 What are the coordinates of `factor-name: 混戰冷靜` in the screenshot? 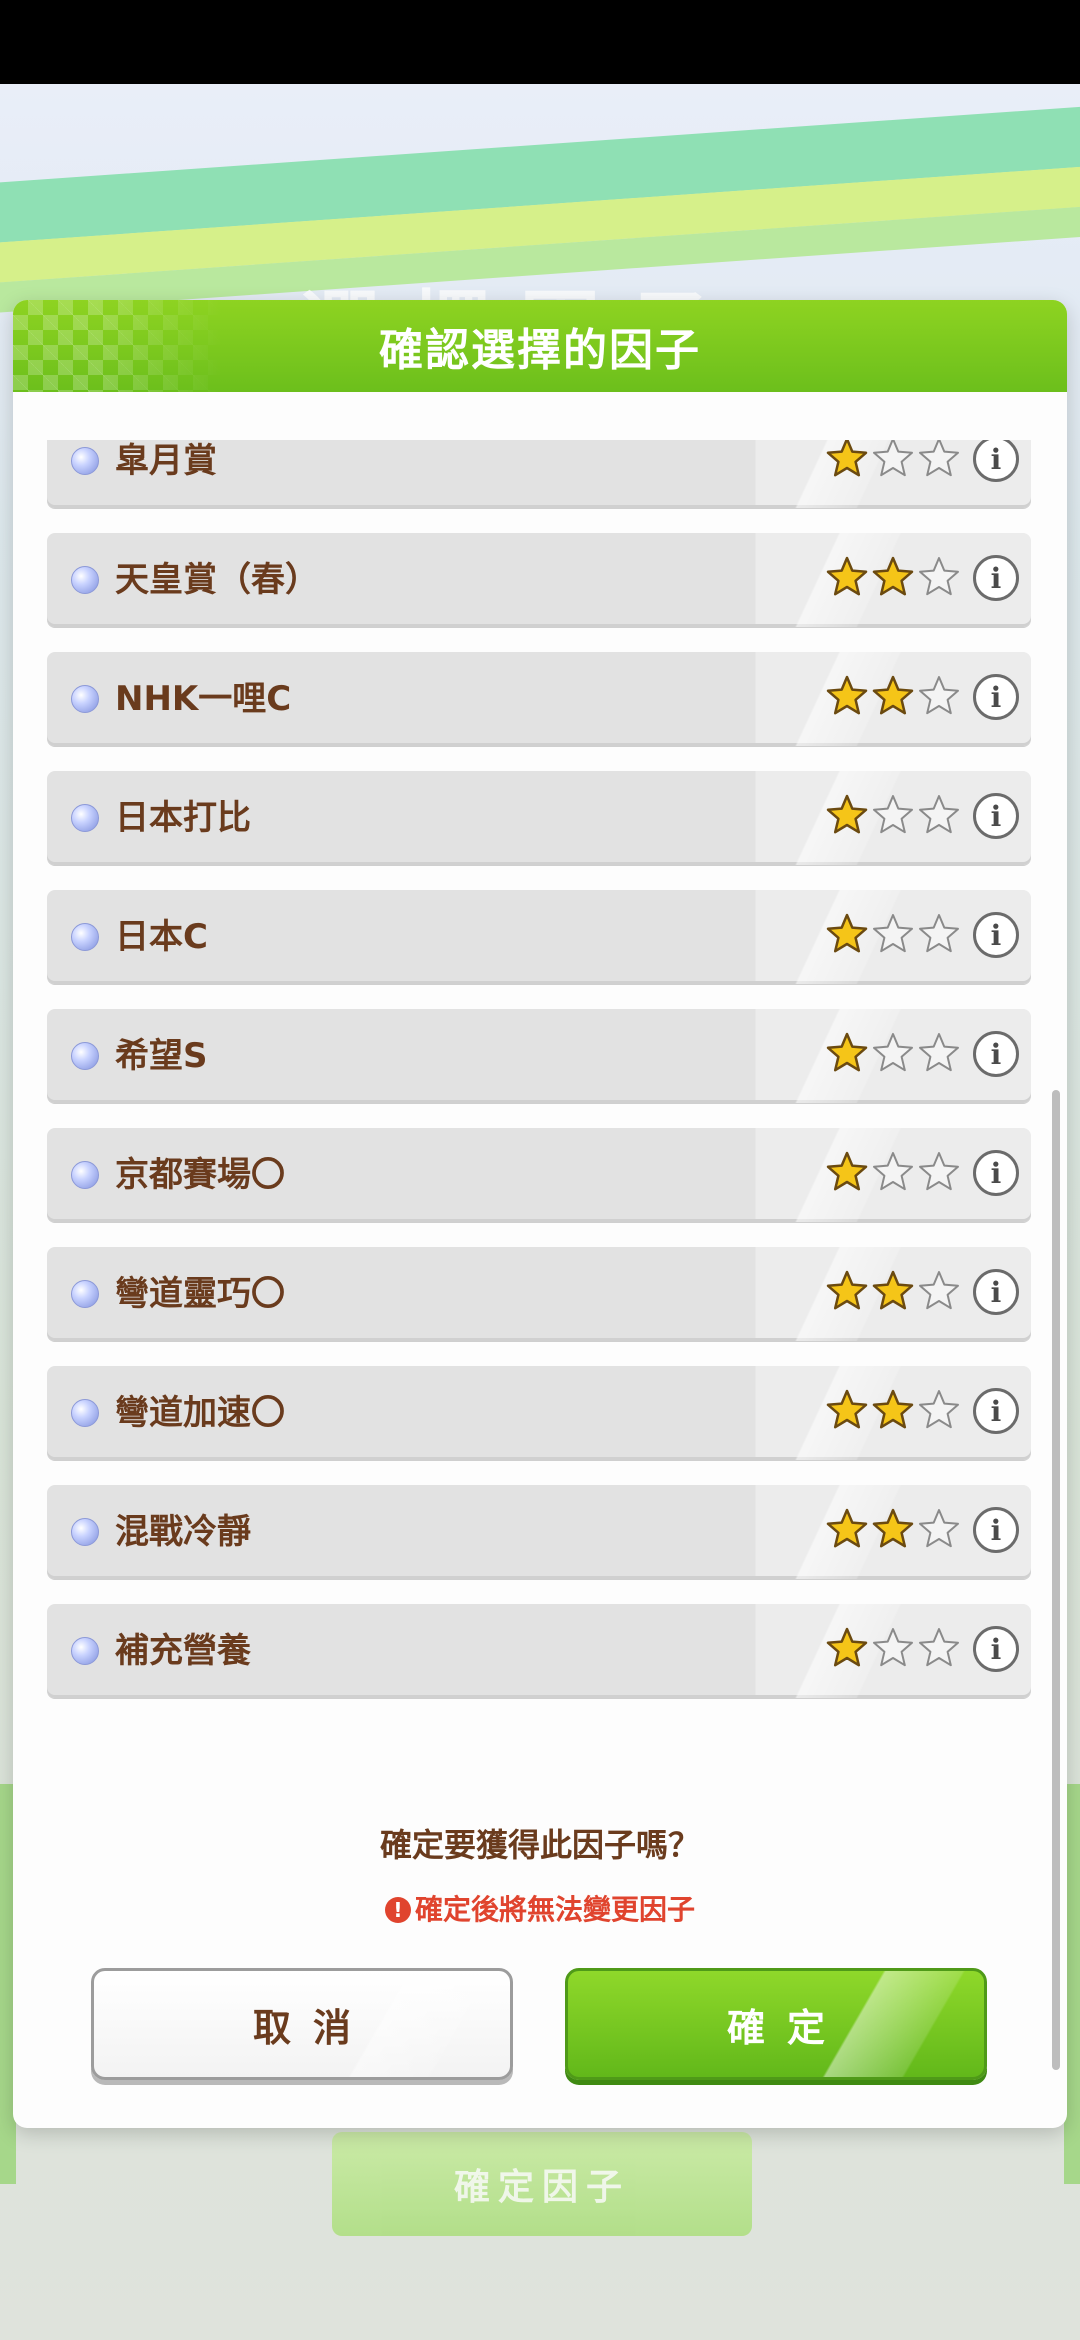 It's located at (183, 1532).